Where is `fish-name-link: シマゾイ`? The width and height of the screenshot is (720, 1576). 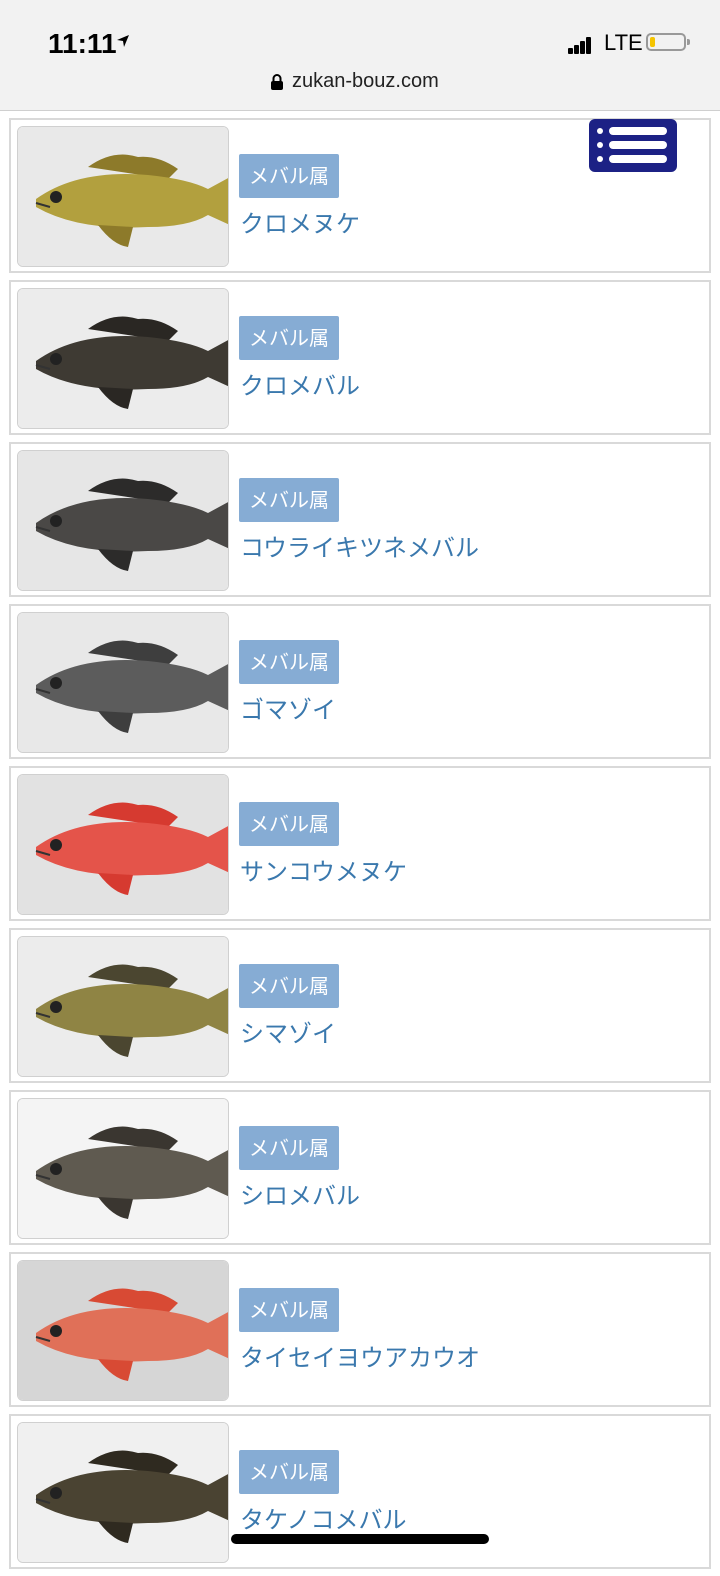 fish-name-link: シマゾイ is located at coordinates (288, 1031).